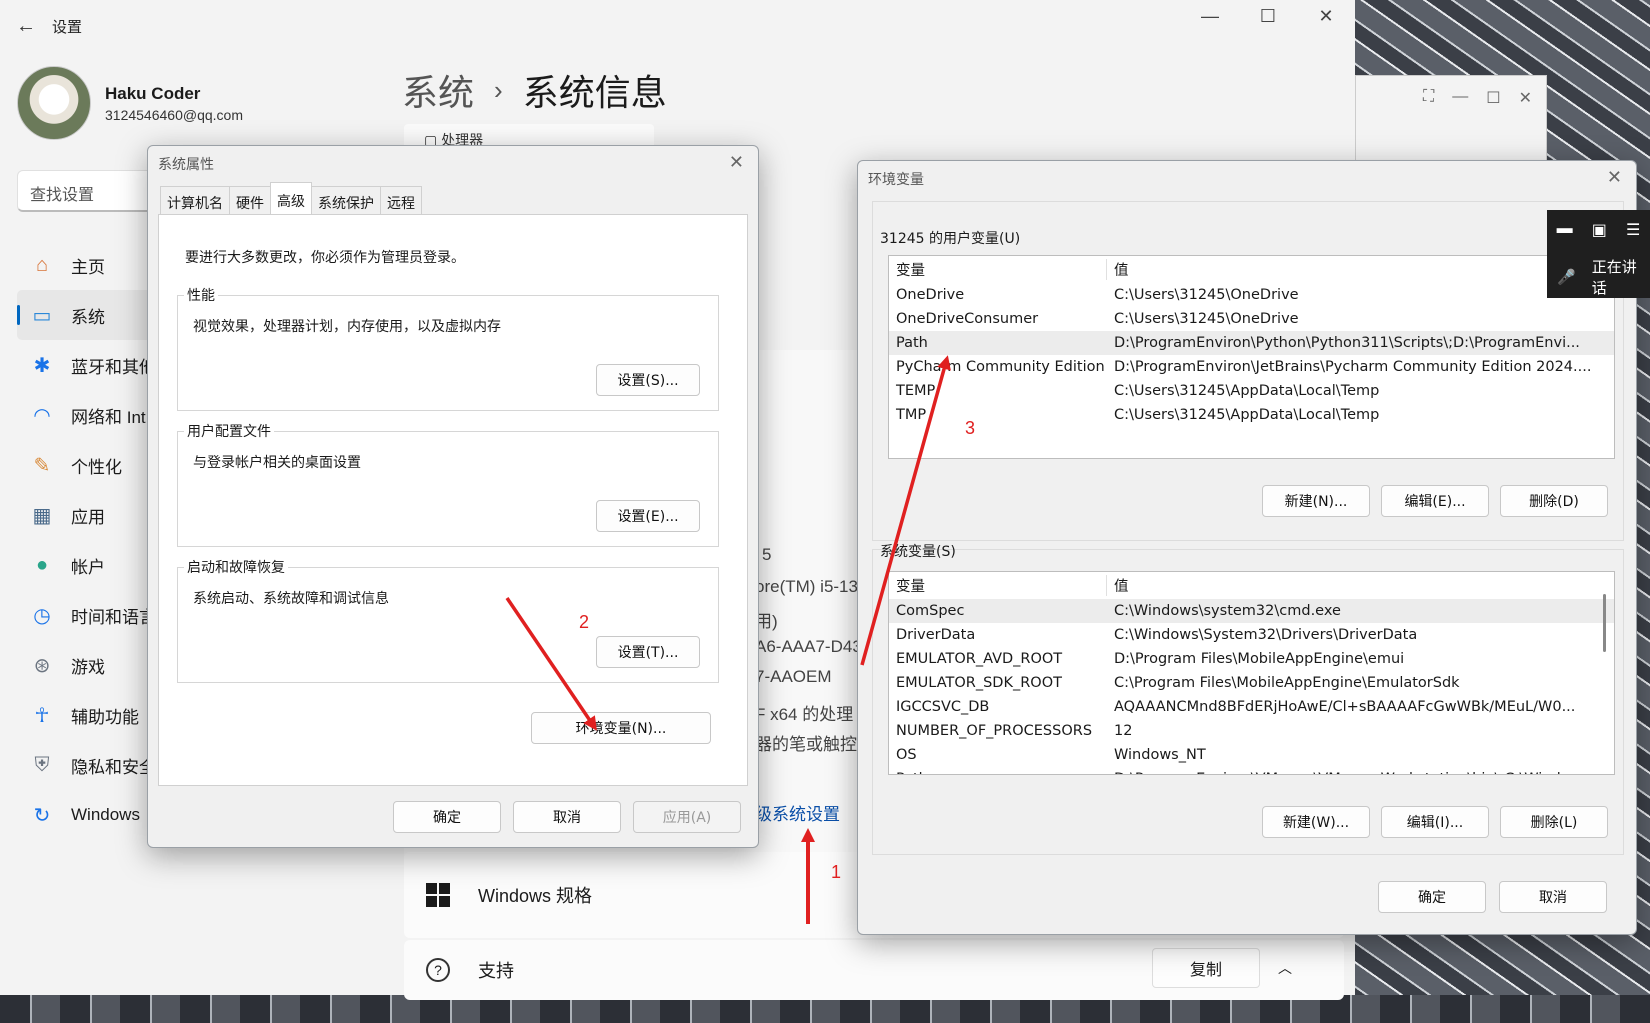 The height and width of the screenshot is (1023, 1650). What do you see at coordinates (584, 622) in the screenshot?
I see `annotation-number: 2` at bounding box center [584, 622].